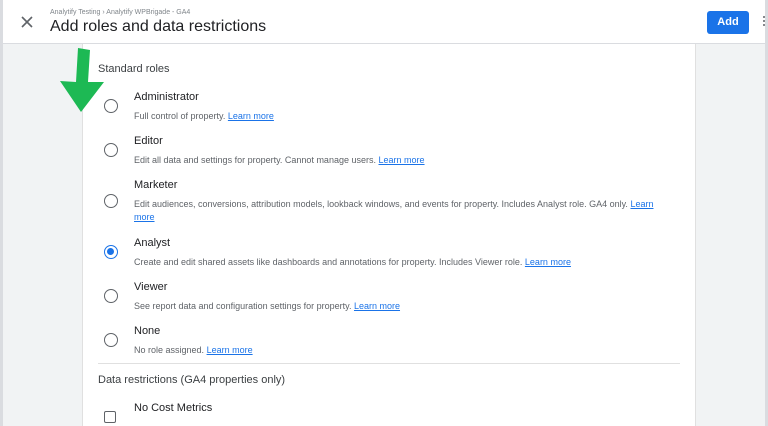  What do you see at coordinates (166, 97) in the screenshot?
I see `role-name-administrator: Administrator` at bounding box center [166, 97].